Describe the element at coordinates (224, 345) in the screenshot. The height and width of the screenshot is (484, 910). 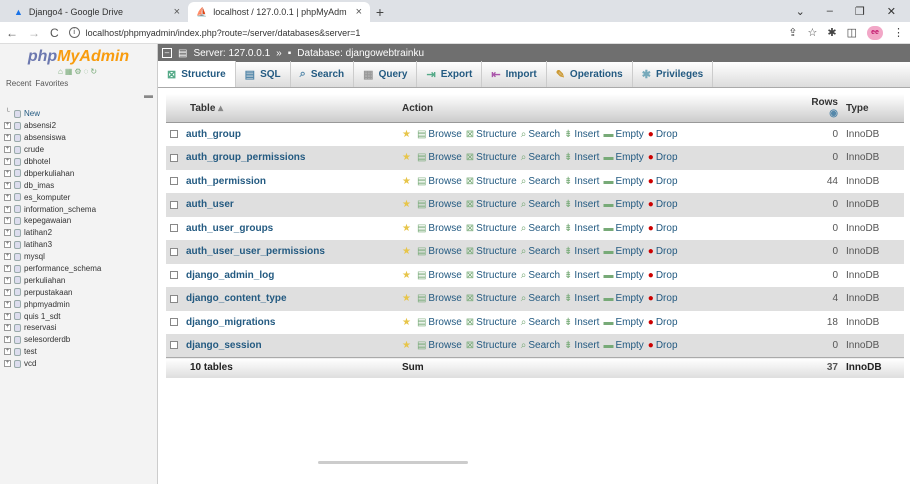
I see `table-name-link: django_session` at that location.